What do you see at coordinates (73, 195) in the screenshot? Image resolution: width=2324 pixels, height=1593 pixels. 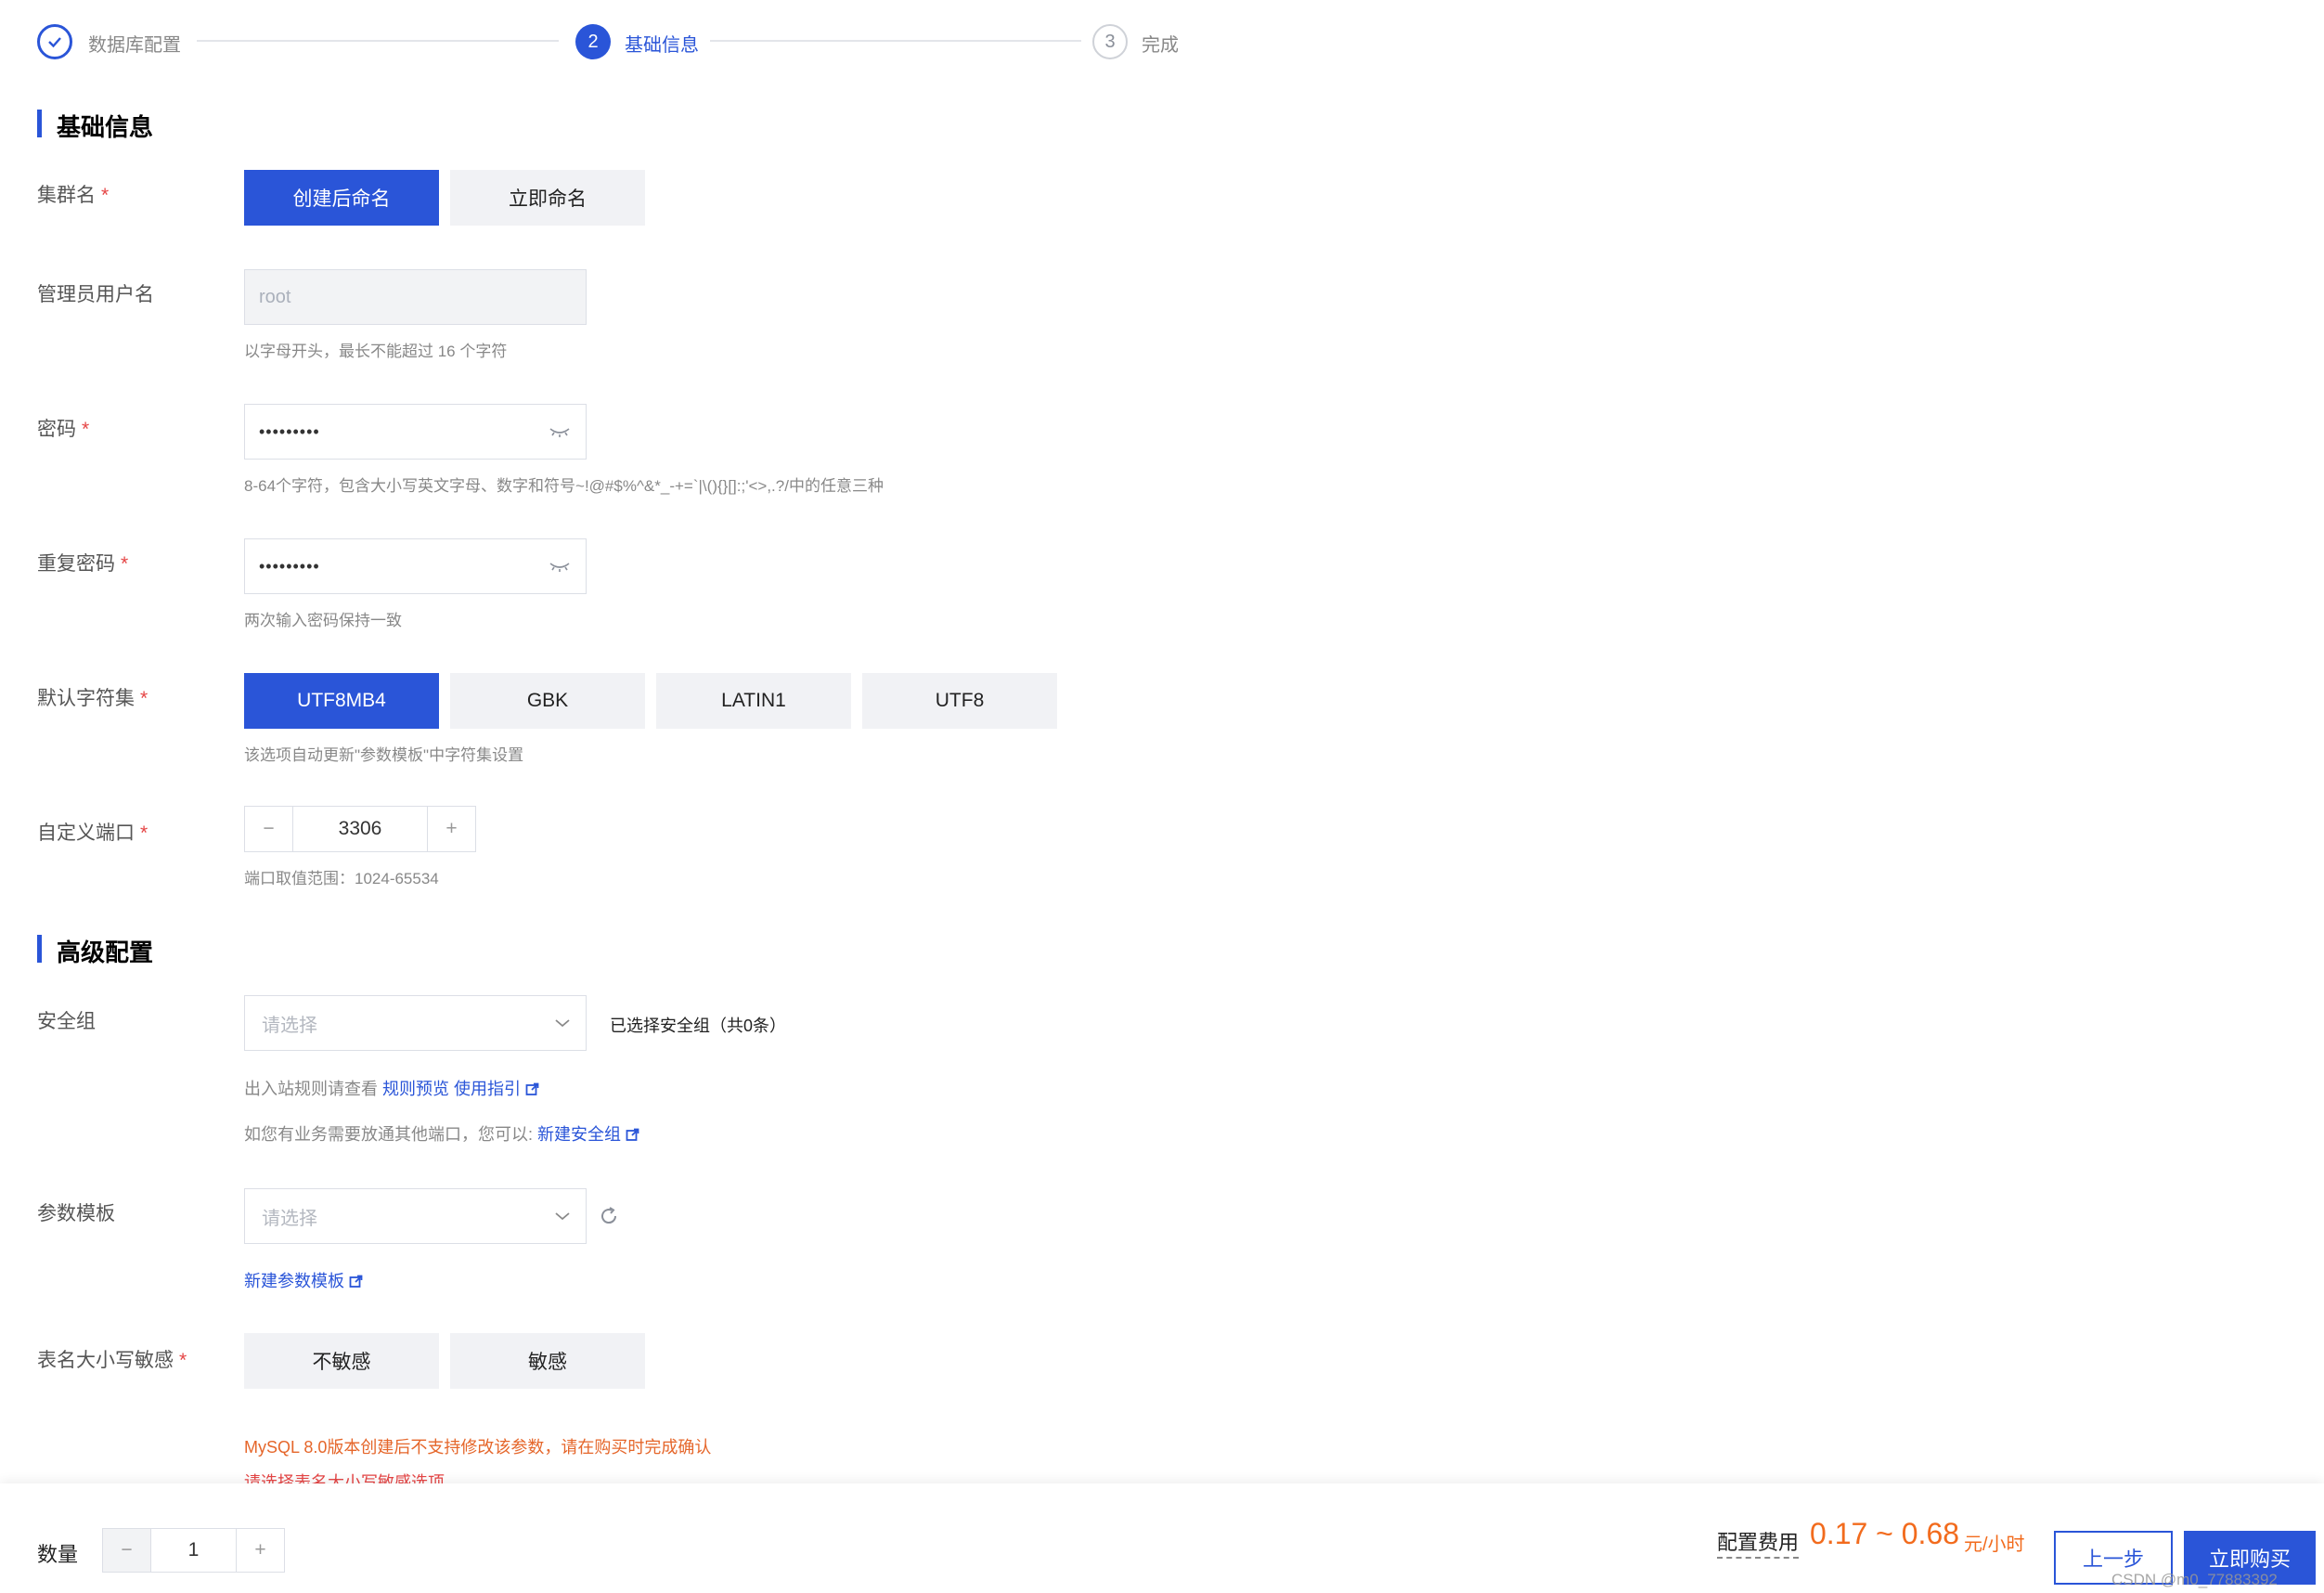 I see `cluster-name-label: 集群名 *` at bounding box center [73, 195].